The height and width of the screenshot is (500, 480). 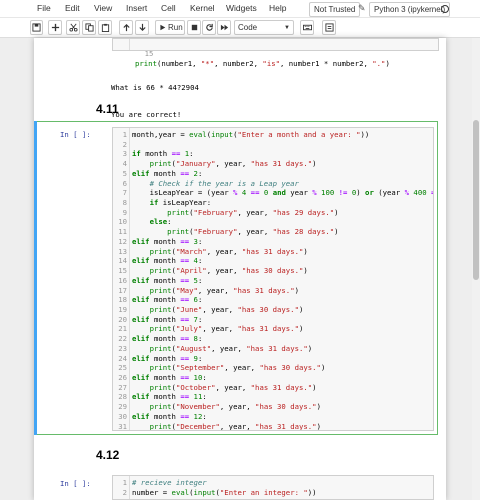 I want to click on line-number: 17, so click(x=122, y=290).